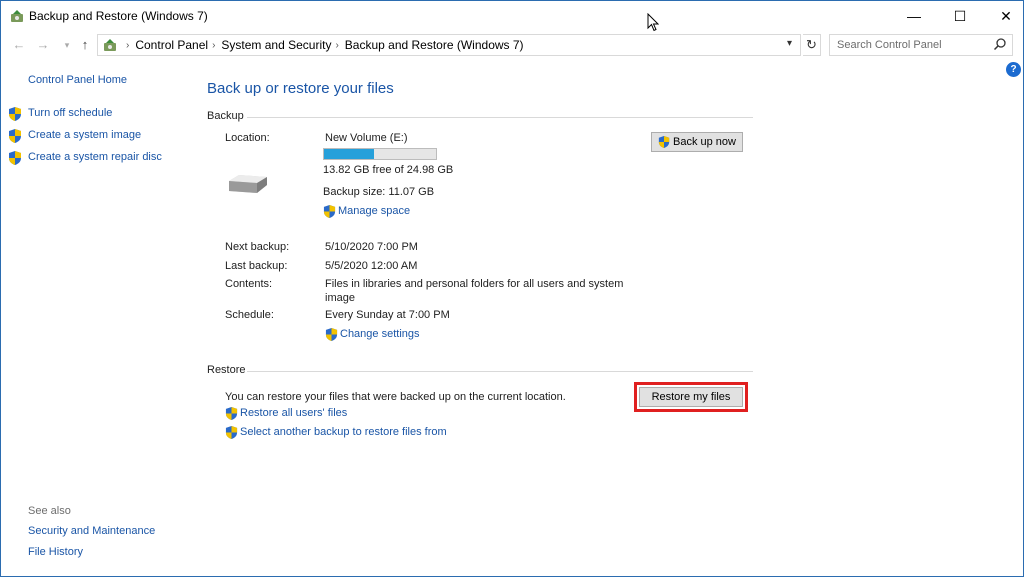 This screenshot has width=1024, height=577. I want to click on back-up-now-button: Back up now, so click(697, 142).